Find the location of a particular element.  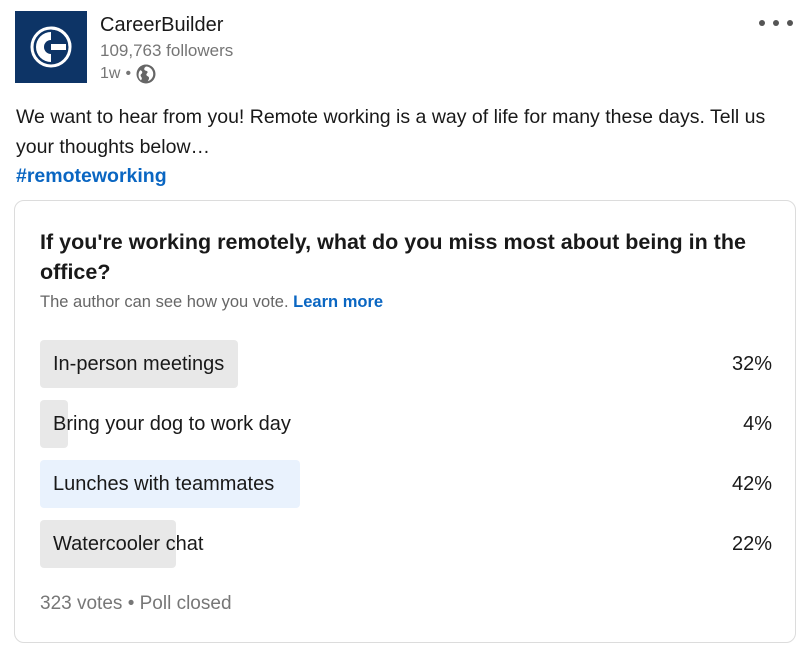

poll-option-percent: 42% is located at coordinates (751, 484).